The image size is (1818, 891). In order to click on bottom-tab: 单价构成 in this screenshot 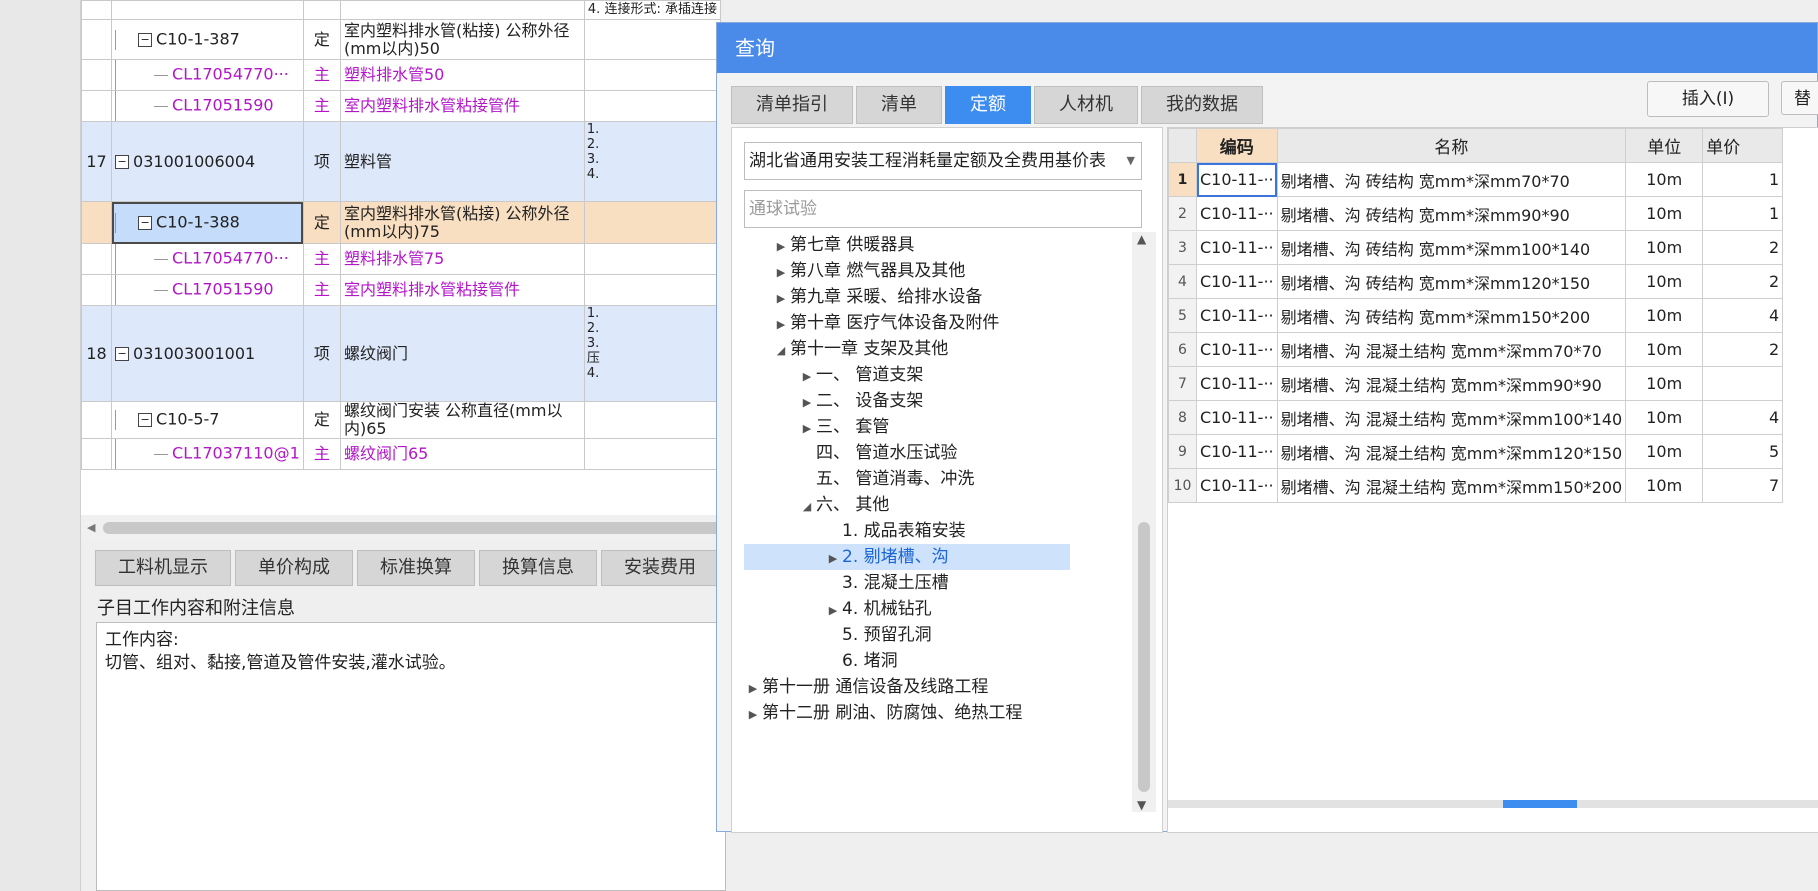, I will do `click(294, 568)`.